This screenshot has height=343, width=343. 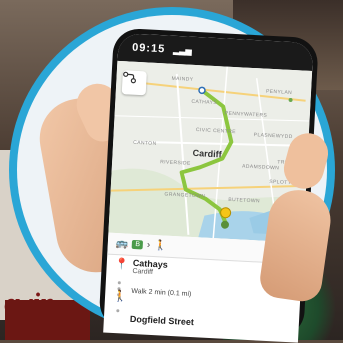 I want to click on route-icon, so click(x=129, y=77).